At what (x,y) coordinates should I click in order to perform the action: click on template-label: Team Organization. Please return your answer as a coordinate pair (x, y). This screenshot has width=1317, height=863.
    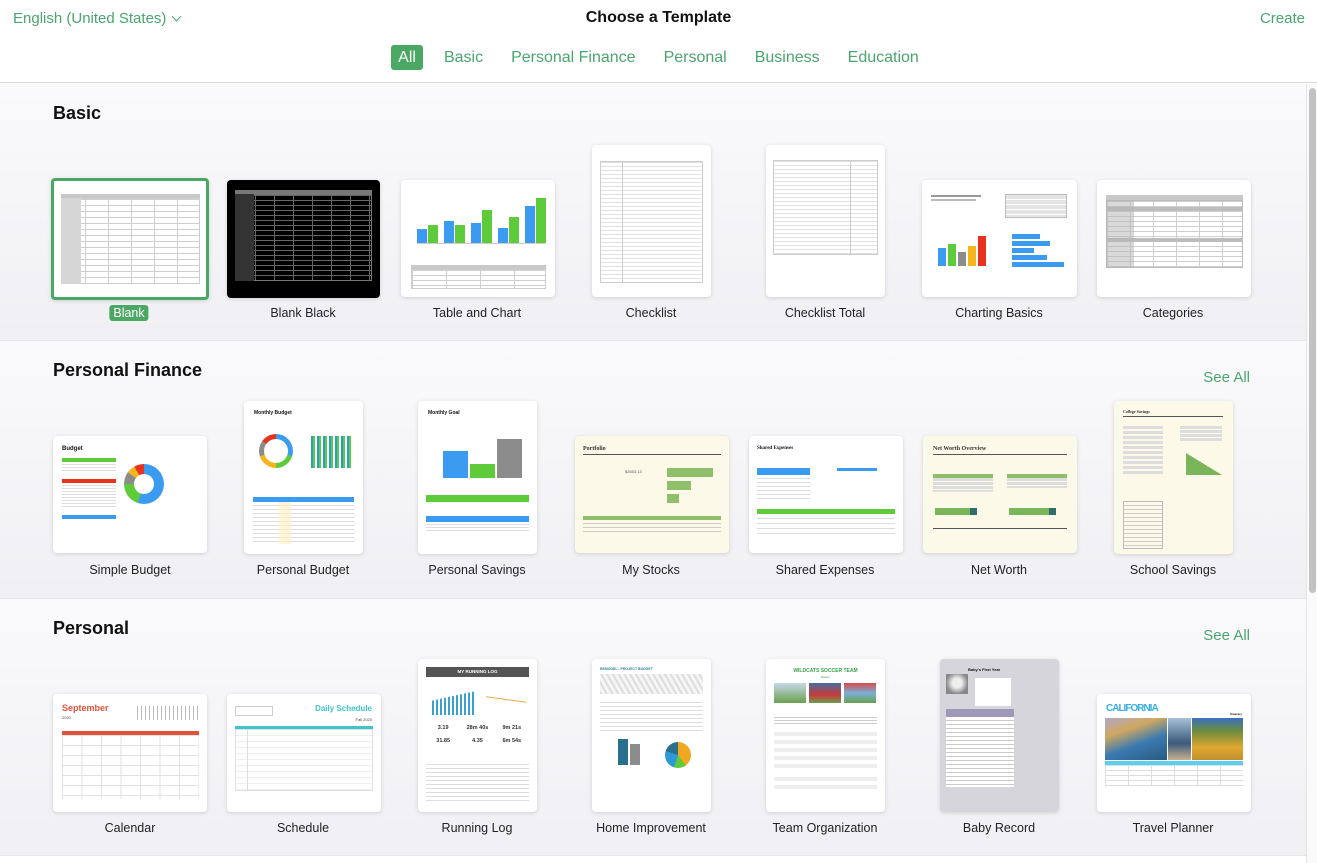
    Looking at the image, I should click on (825, 828).